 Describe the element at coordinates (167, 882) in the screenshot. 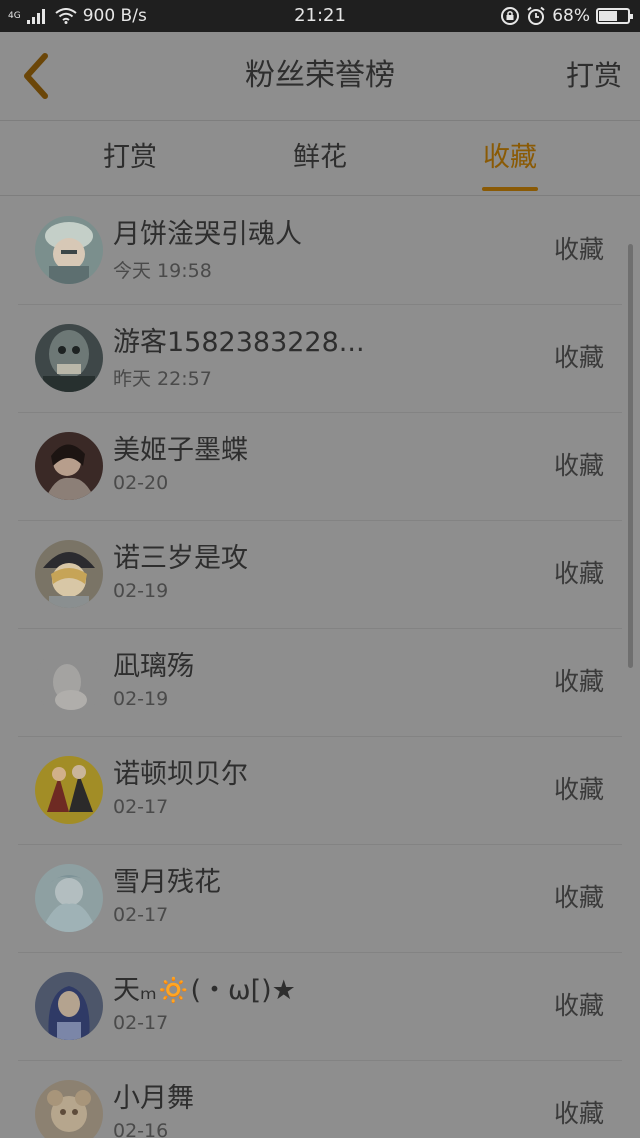

I see `user-name: 雪月残花` at that location.